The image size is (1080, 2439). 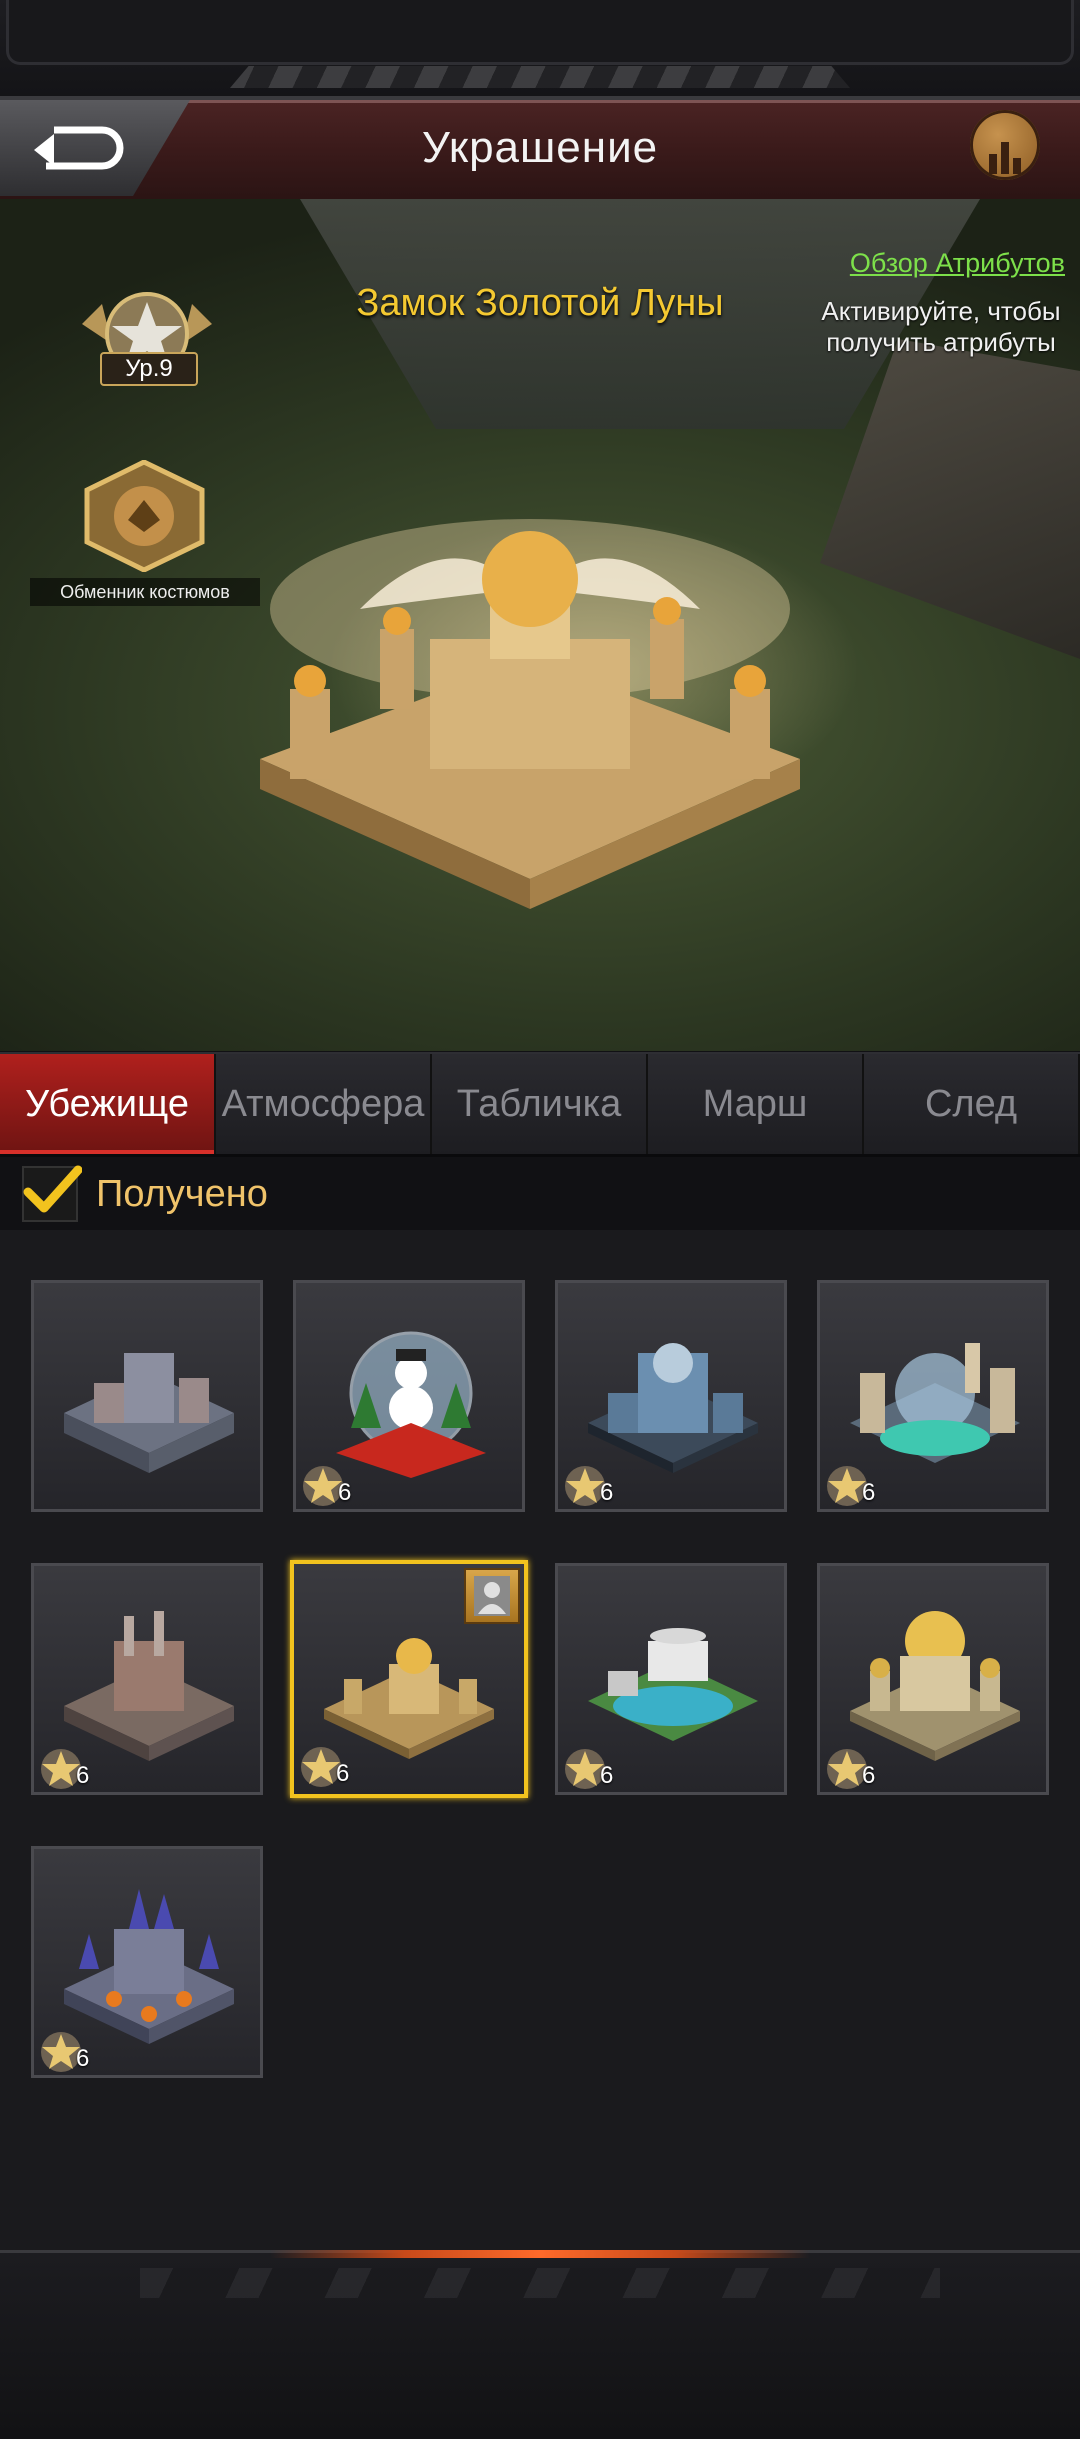 I want to click on obtained-checkbox, so click(x=52, y=1193).